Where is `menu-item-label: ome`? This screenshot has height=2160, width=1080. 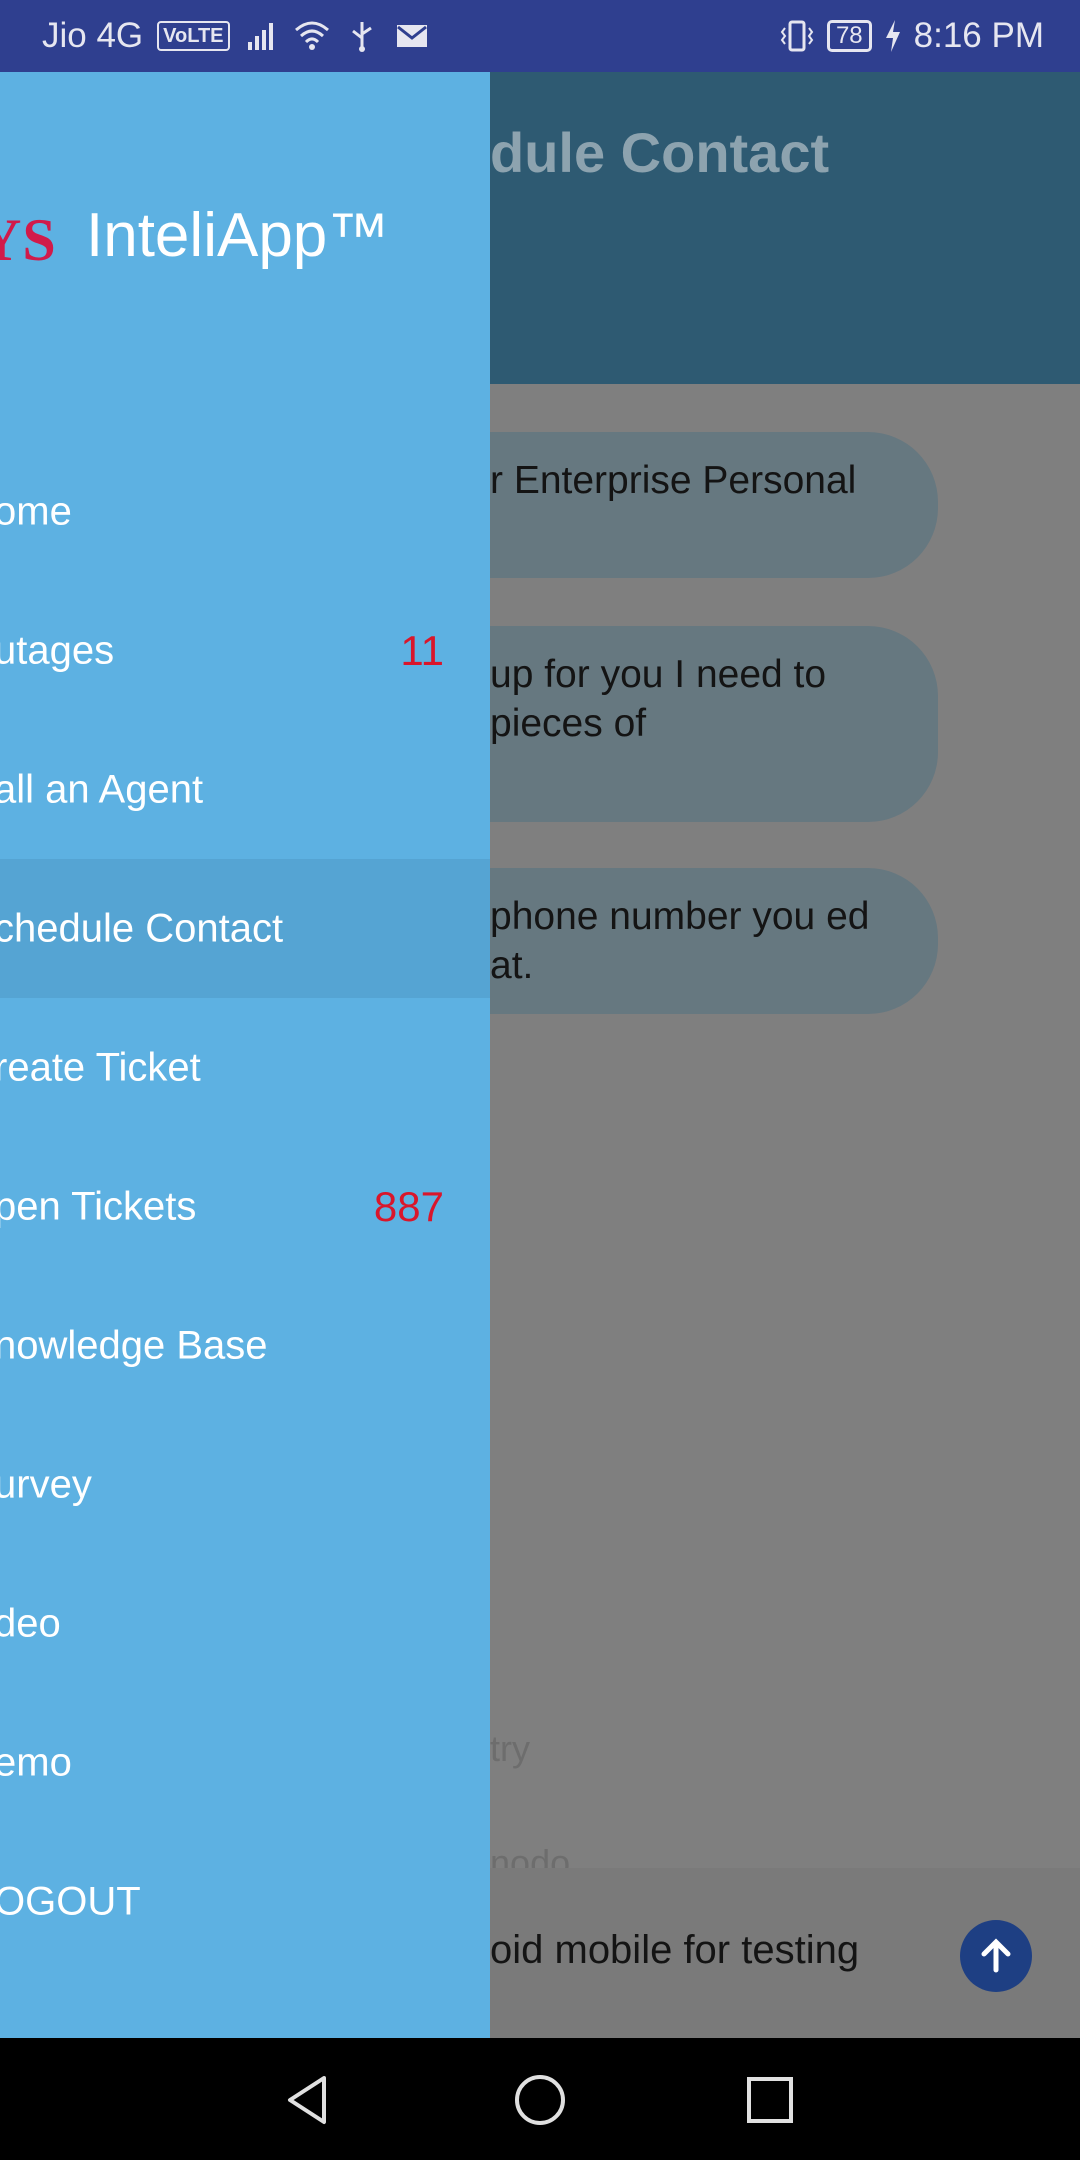
menu-item-label: ome is located at coordinates (36, 511).